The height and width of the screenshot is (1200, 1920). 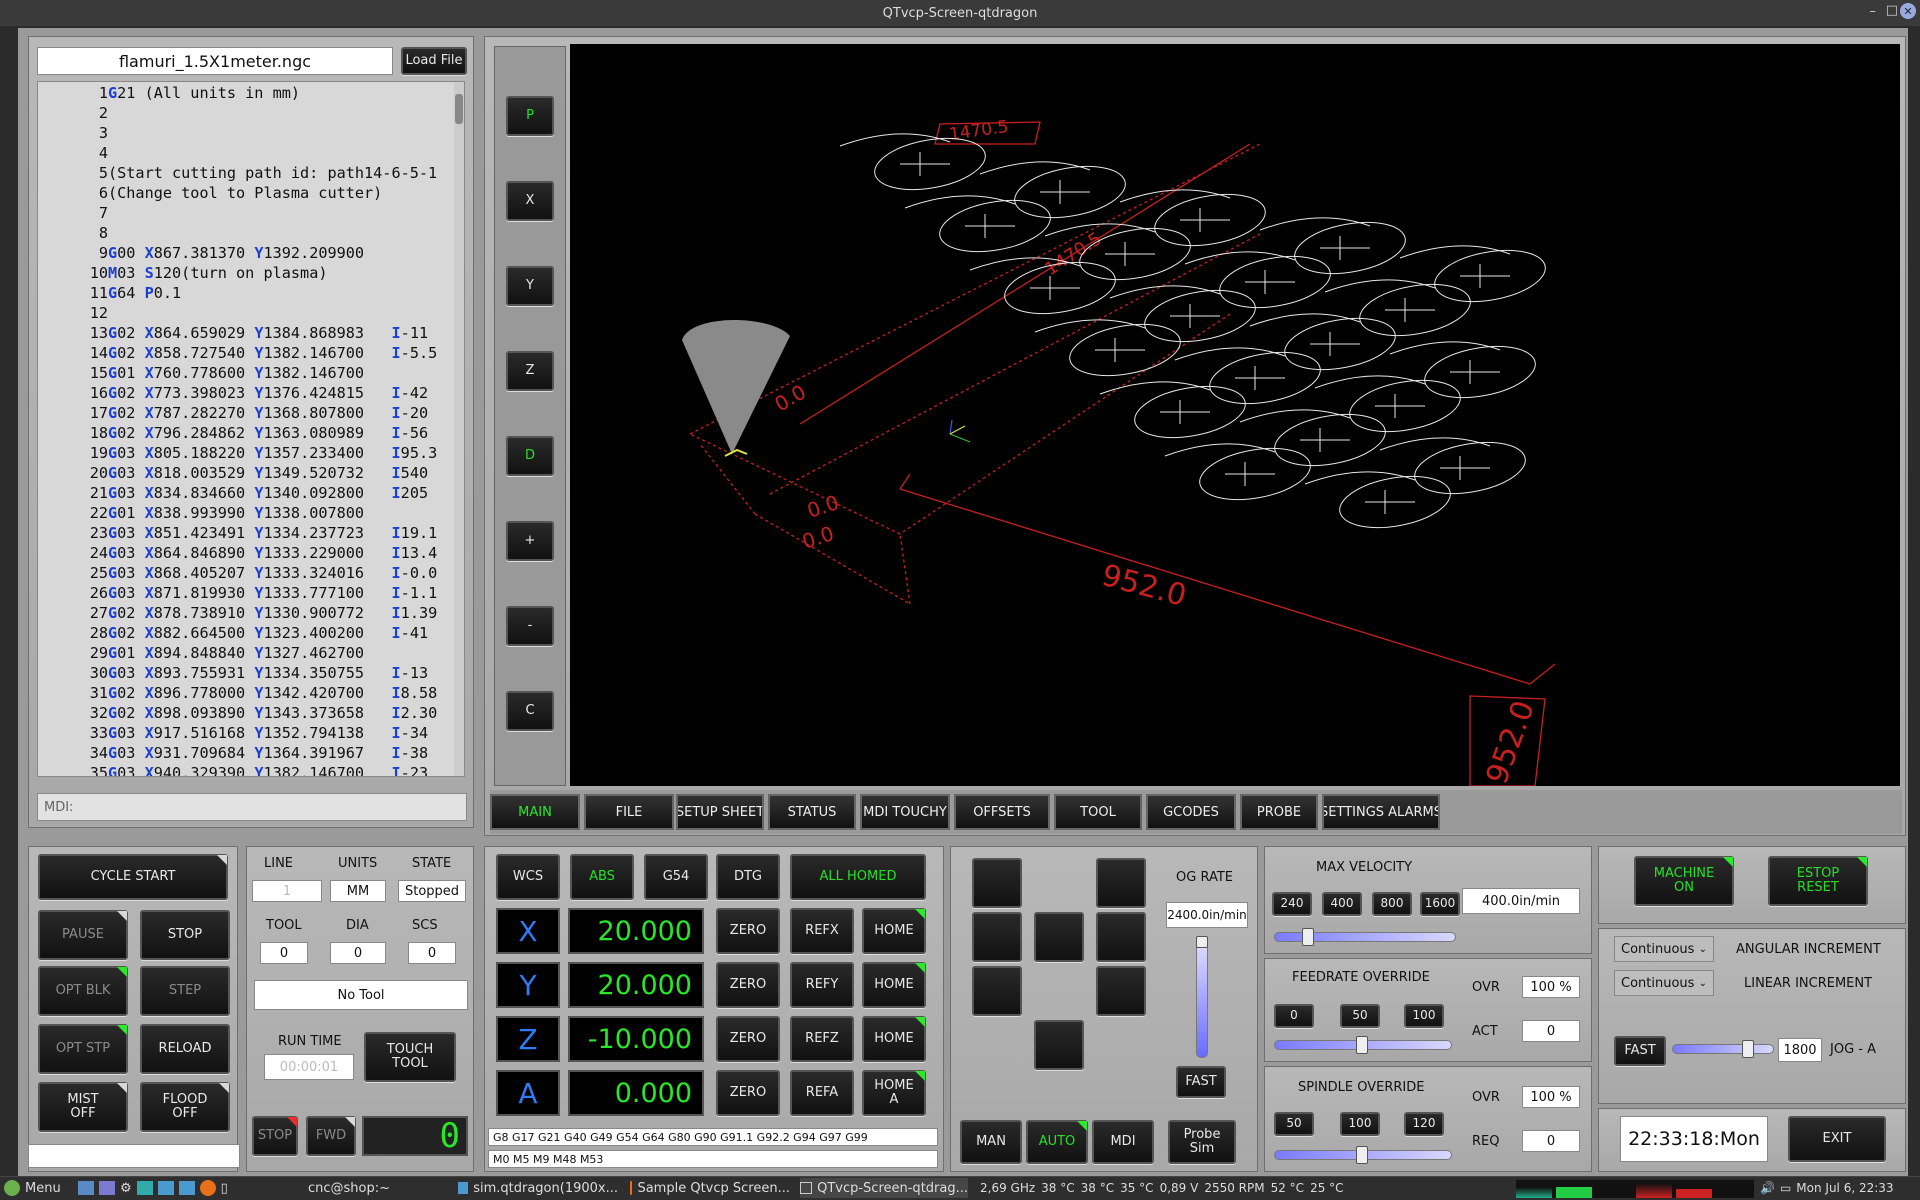 What do you see at coordinates (1440, 904) in the screenshot?
I see `velocity-preset-3: 1600` at bounding box center [1440, 904].